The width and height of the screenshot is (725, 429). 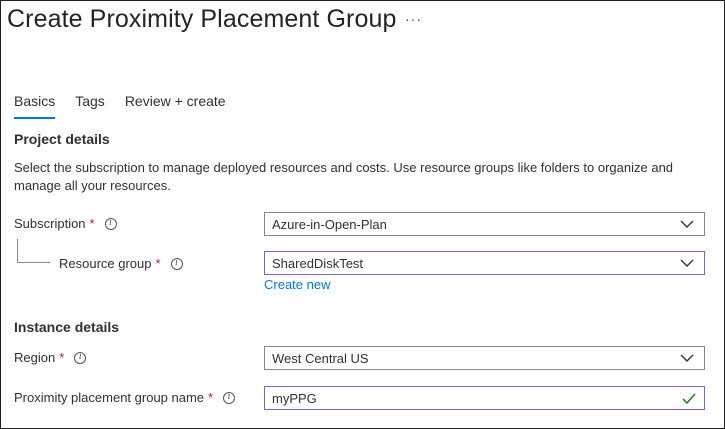 I want to click on resource-group-label-text: Resource group, so click(x=105, y=263).